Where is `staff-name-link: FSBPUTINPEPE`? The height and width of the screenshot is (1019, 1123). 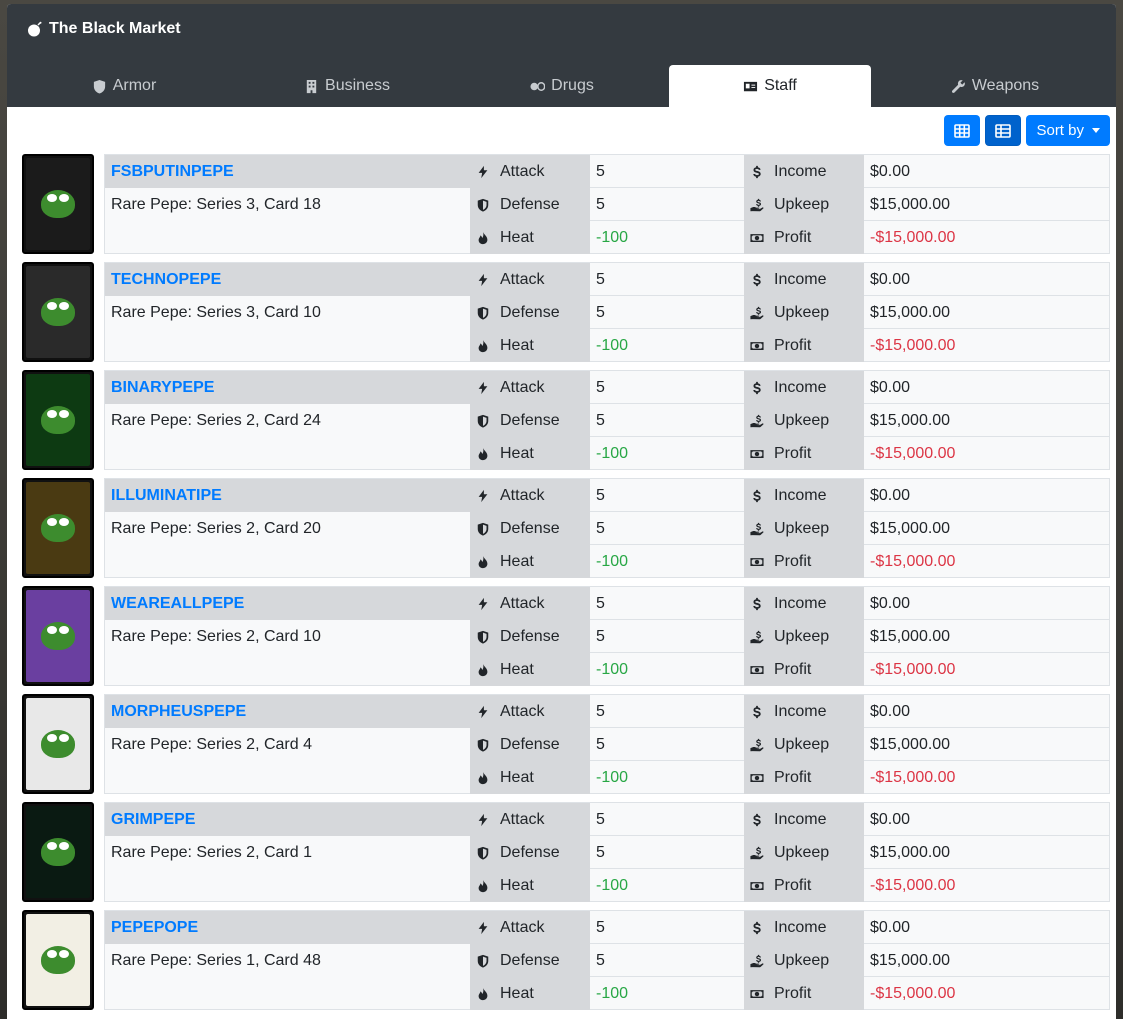
staff-name-link: FSBPUTINPEPE is located at coordinates (172, 172).